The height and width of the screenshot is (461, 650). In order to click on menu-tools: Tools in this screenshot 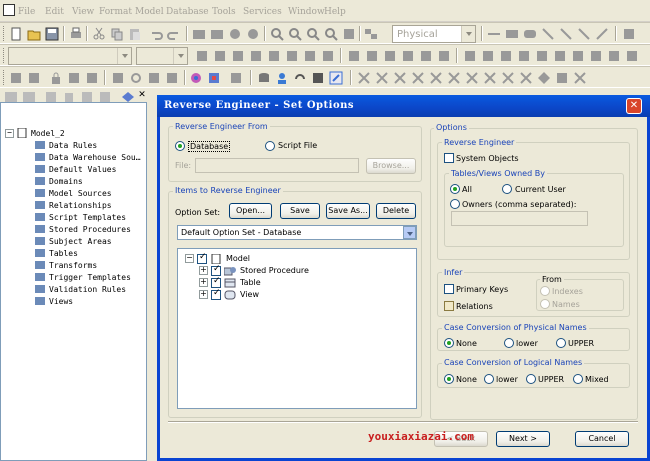, I will do `click(224, 12)`.